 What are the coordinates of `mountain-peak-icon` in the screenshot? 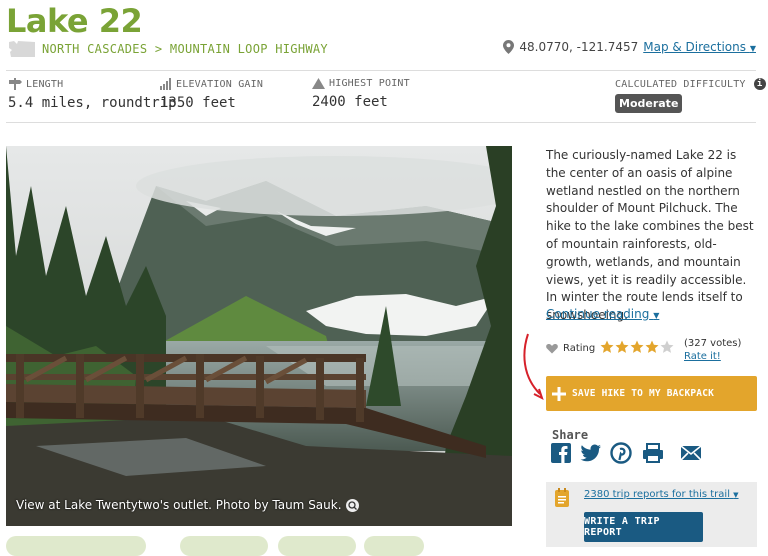 It's located at (318, 83).